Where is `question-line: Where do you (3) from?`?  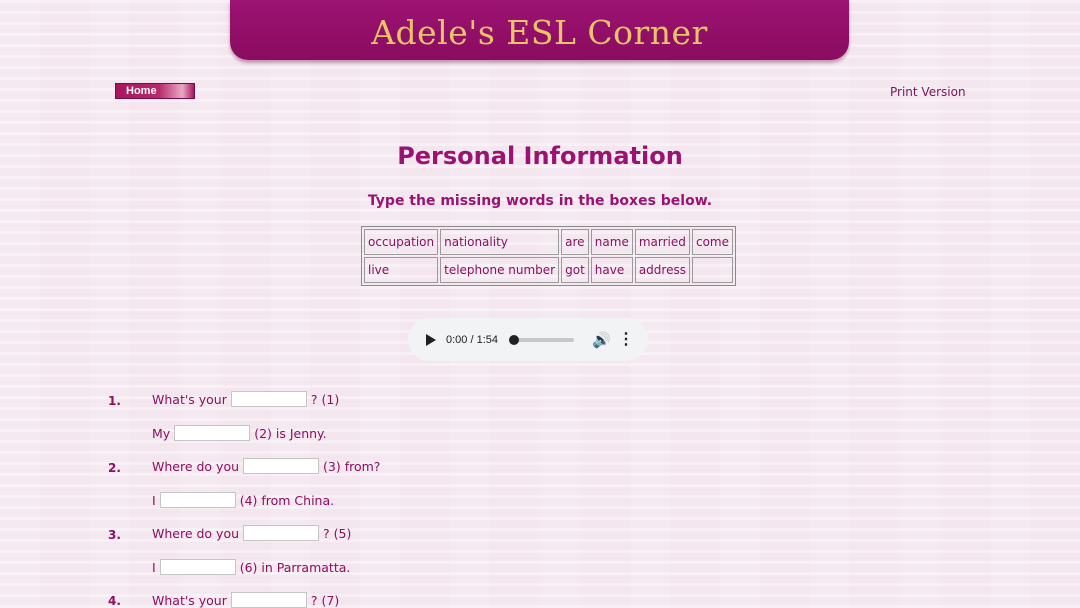
question-line: Where do you (3) from? is located at coordinates (266, 466).